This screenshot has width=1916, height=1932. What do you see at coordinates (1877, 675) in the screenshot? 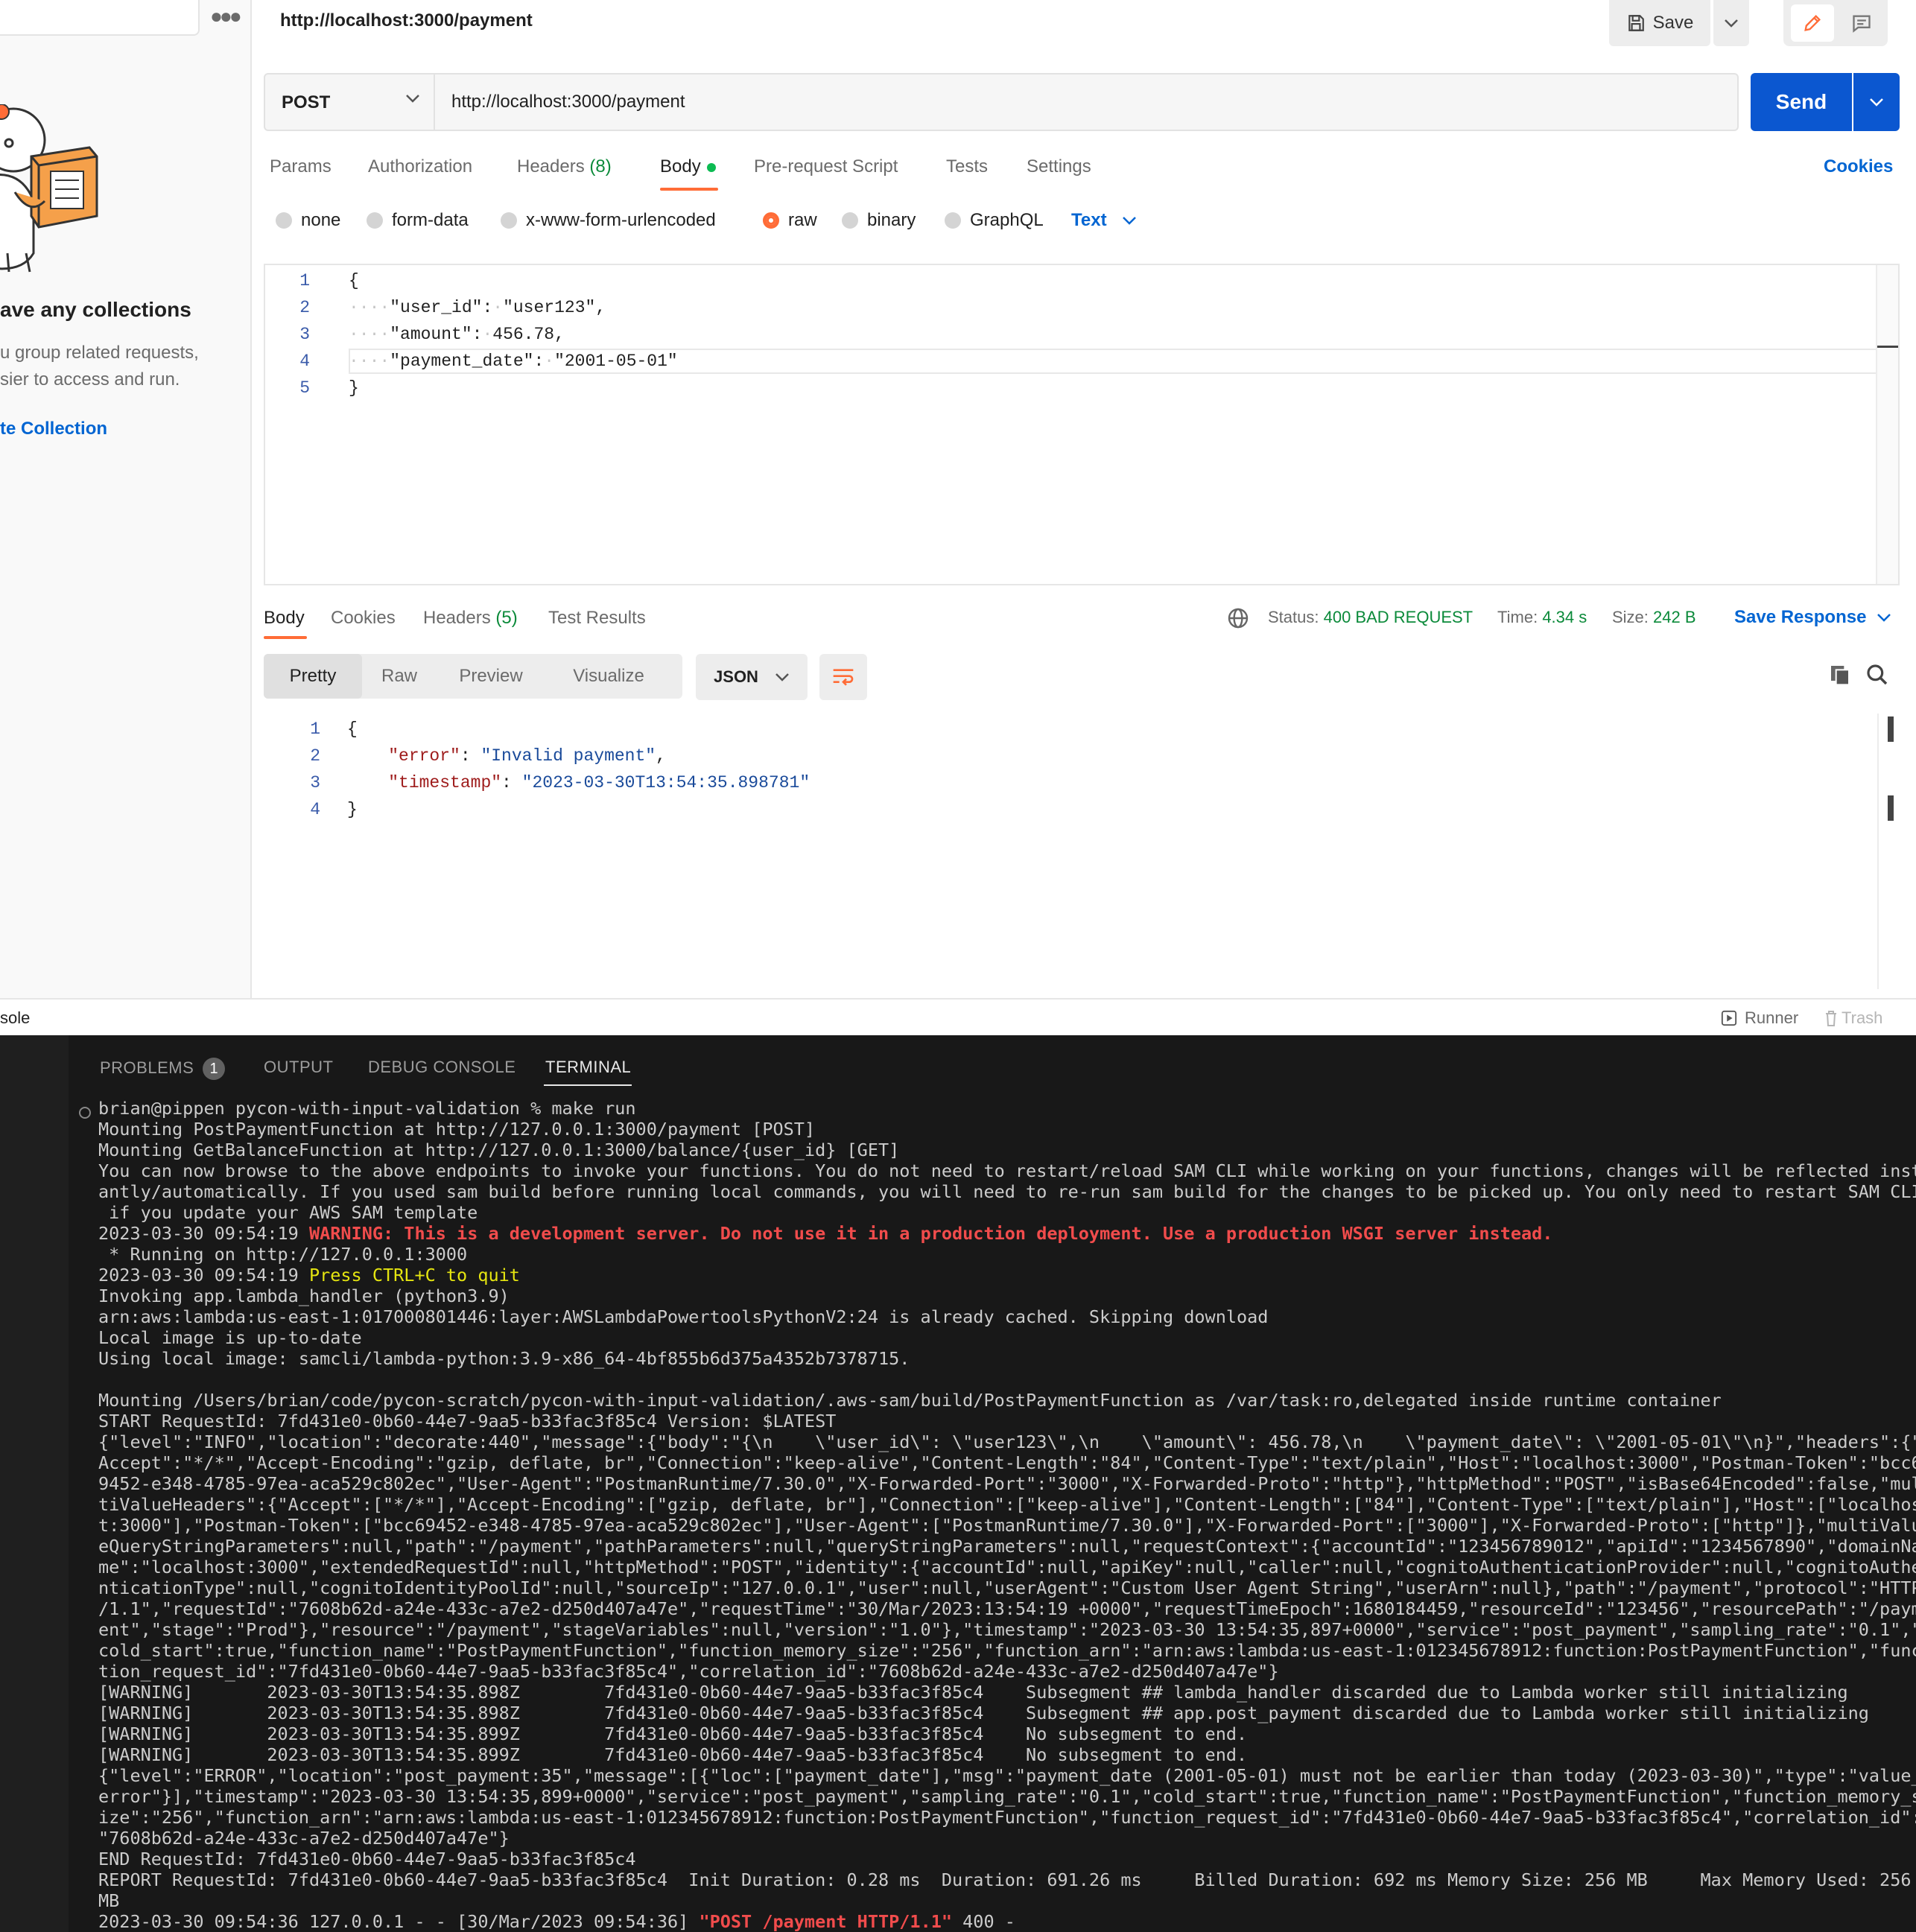
I see `search-icon` at bounding box center [1877, 675].